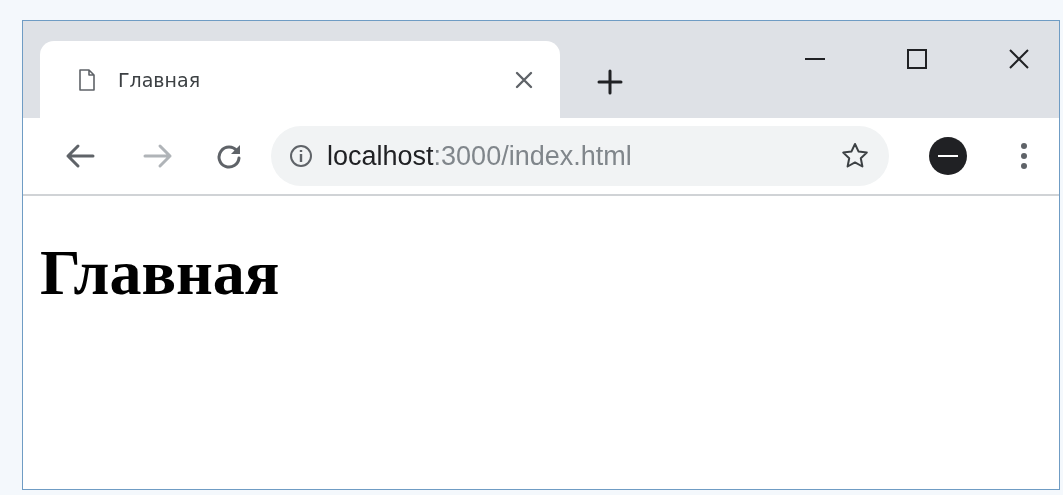 The height and width of the screenshot is (495, 1063). I want to click on forward-arrow-icon, so click(158, 156).